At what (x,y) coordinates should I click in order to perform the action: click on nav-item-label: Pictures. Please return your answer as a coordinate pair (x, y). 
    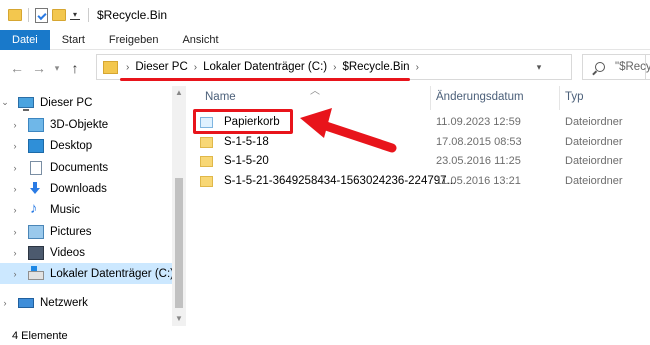
    Looking at the image, I should click on (71, 231).